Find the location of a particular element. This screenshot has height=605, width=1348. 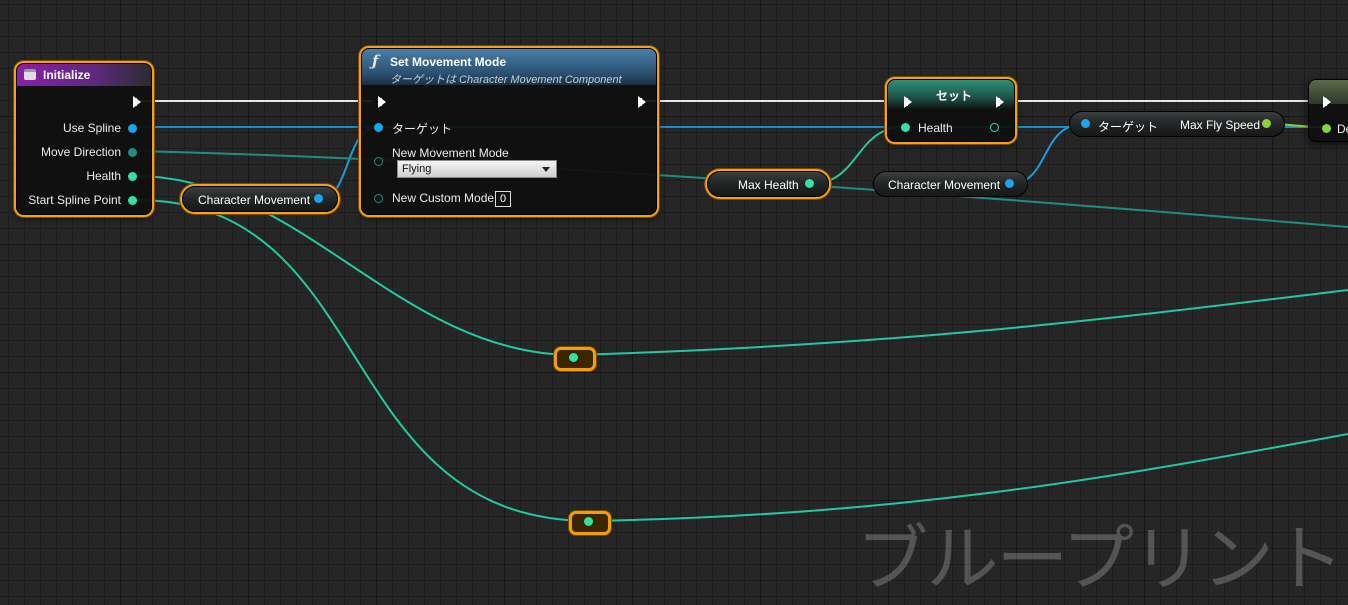

new-custom-mode-pin is located at coordinates (378, 198).